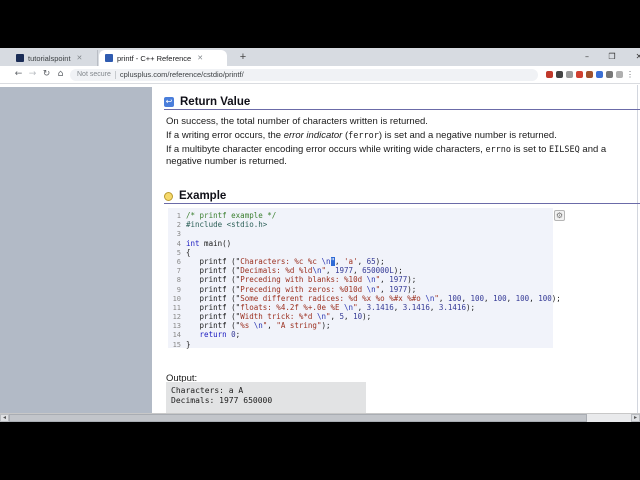 Image resolution: width=640 pixels, height=480 pixels. I want to click on text-segment: If a writing error occurs, the, so click(225, 135).